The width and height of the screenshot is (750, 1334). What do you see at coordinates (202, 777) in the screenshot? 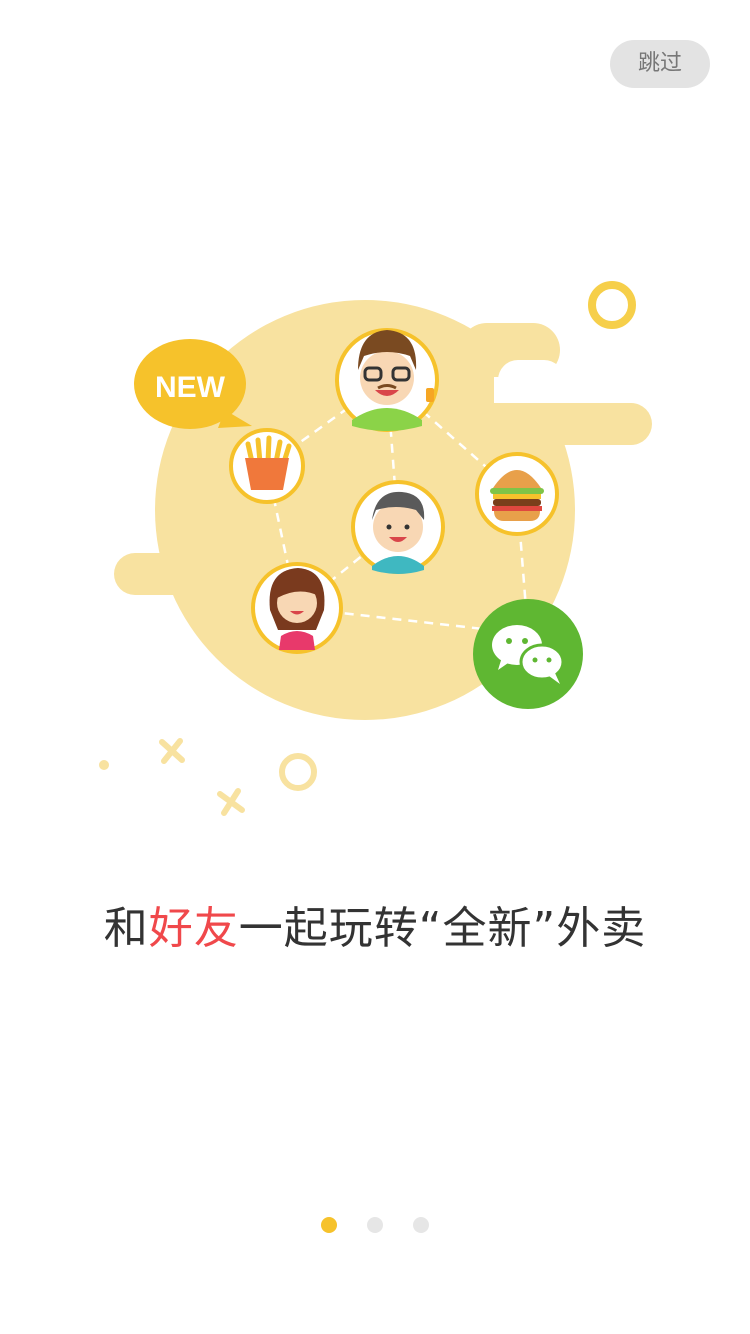
I see `cross-decoration` at bounding box center [202, 777].